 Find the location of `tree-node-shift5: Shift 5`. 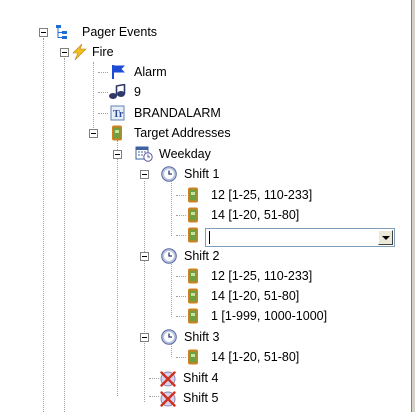

tree-node-shift5: Shift 5 is located at coordinates (204, 398).